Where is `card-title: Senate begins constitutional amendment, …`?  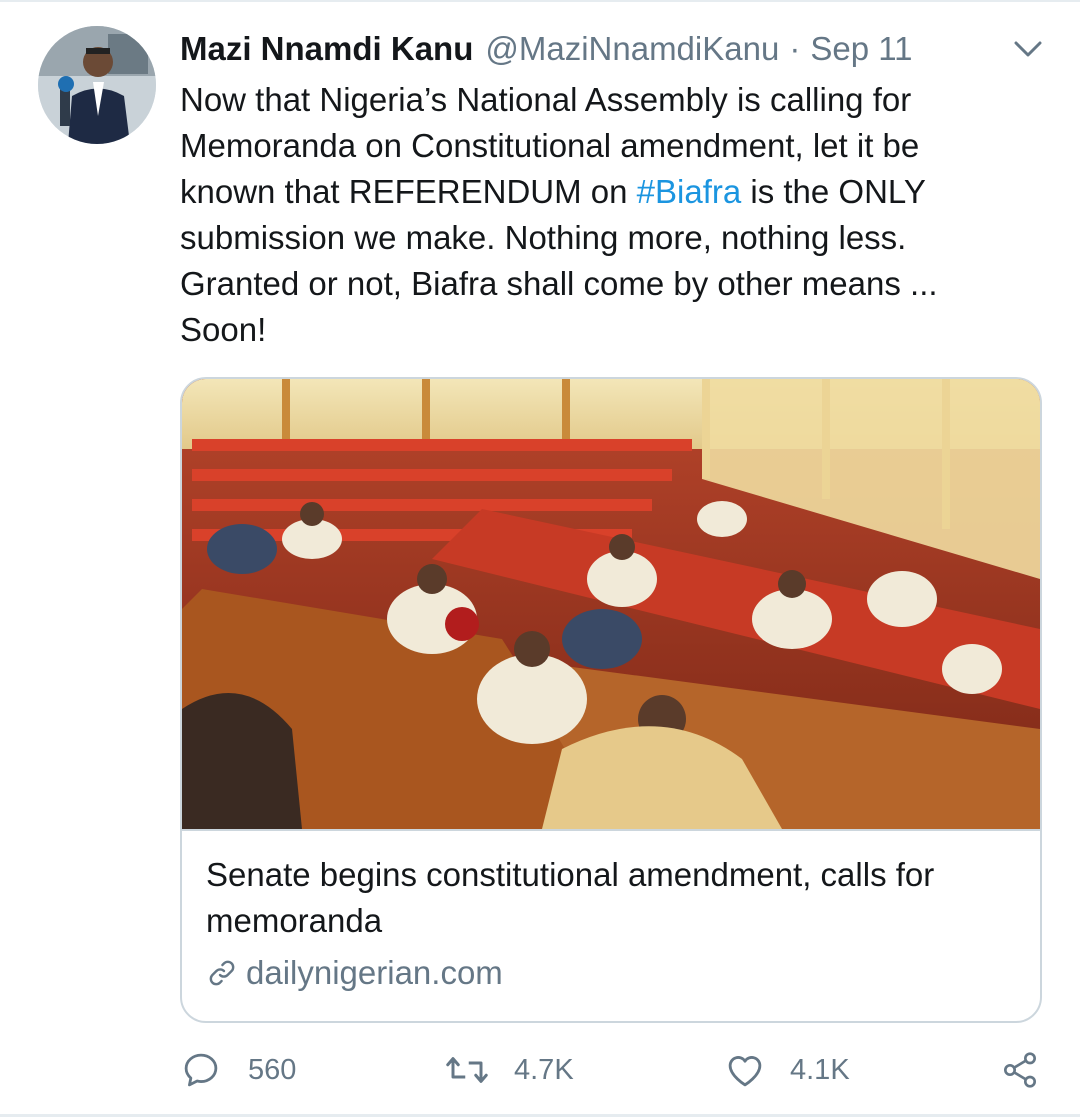
card-title: Senate begins constitutional amendment, … is located at coordinates (611, 898).